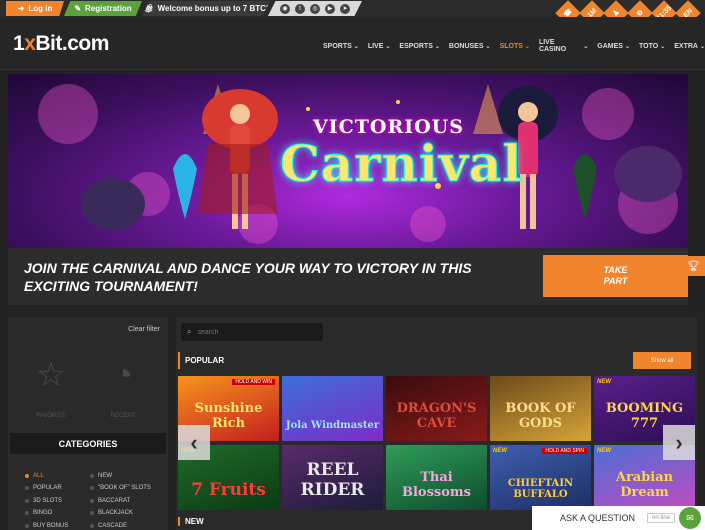 Image resolution: width=705 pixels, height=530 pixels. I want to click on game-search: ⌕, so click(252, 332).